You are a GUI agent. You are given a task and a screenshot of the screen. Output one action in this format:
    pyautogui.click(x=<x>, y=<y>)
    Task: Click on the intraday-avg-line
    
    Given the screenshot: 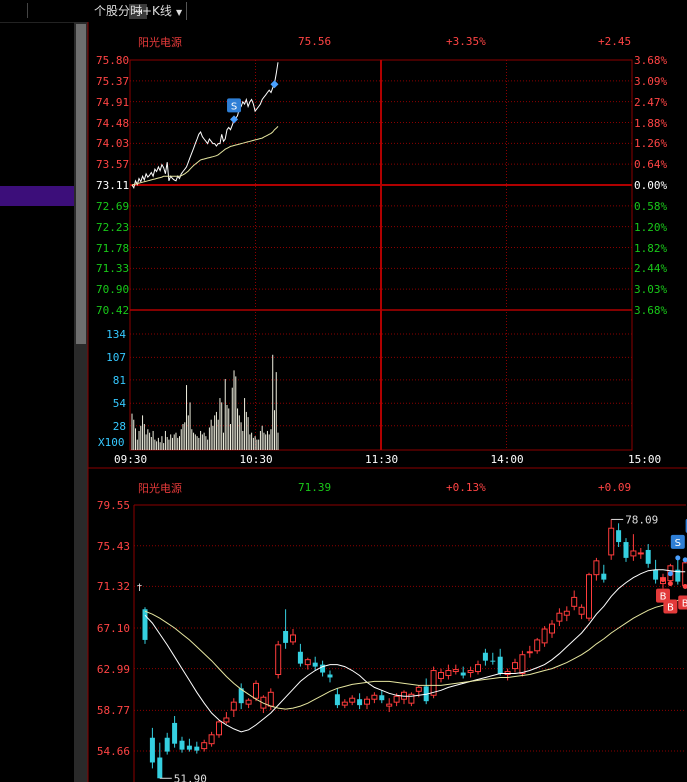 What is the action you would take?
    pyautogui.click(x=205, y=156)
    